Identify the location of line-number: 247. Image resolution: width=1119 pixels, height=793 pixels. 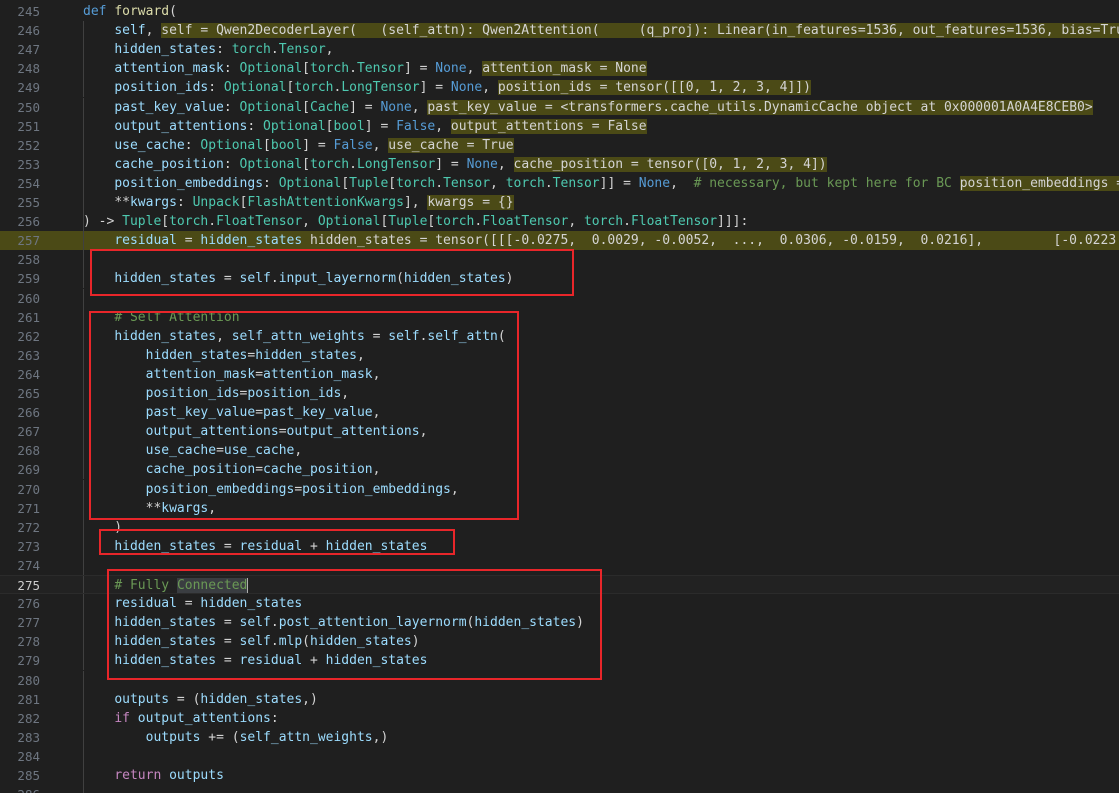
(28, 50).